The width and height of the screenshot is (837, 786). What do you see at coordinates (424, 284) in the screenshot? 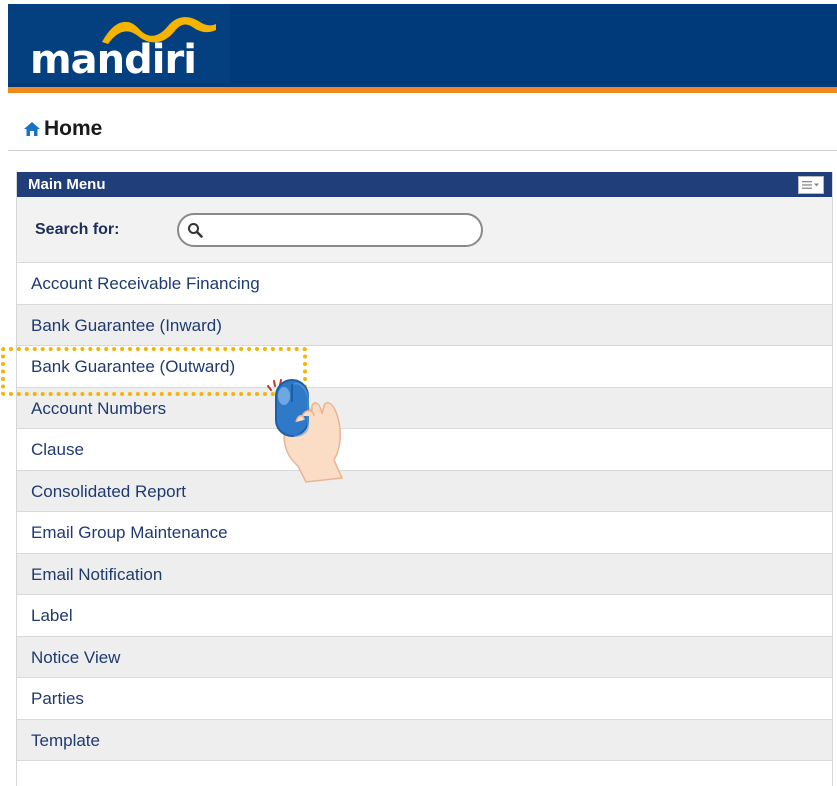
I see `menu-item-account-receivable-financing: Account Receivable Financing` at bounding box center [424, 284].